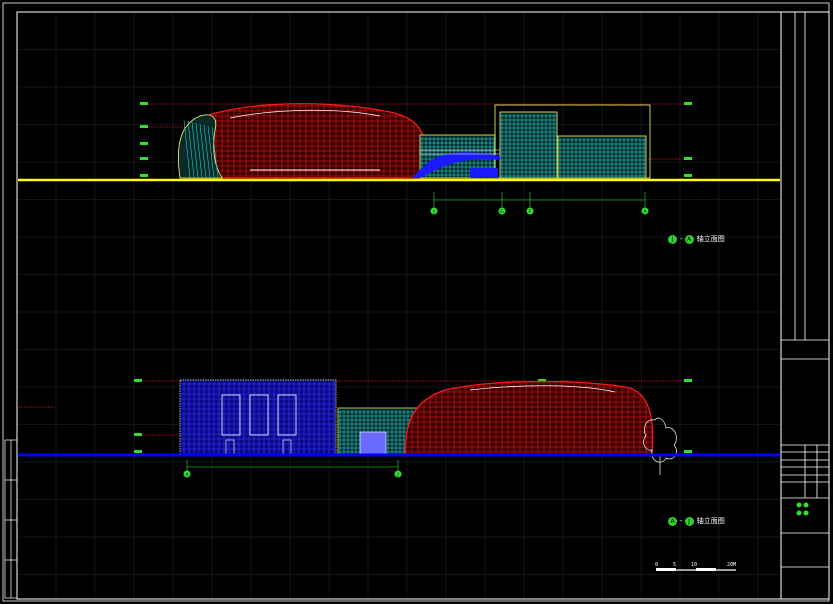 Image resolution: width=833 pixels, height=604 pixels. Describe the element at coordinates (433, 212) in the screenshot. I see `axis-tag-J: J` at that location.